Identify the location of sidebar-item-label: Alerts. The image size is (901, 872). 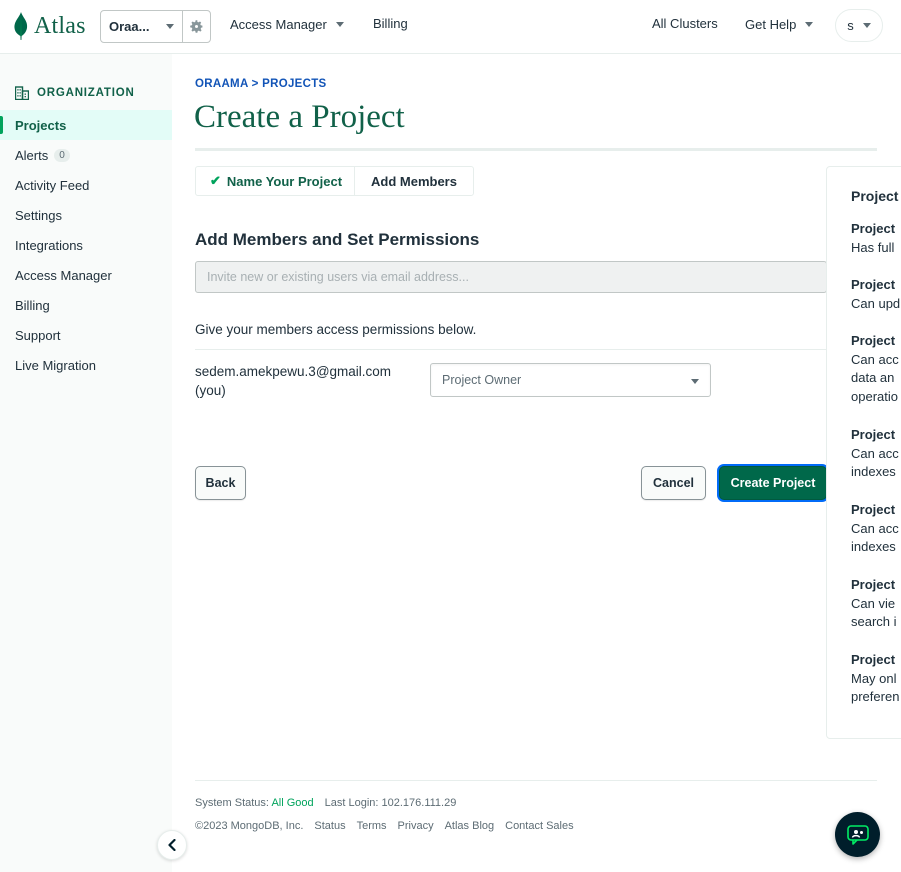
(32, 155).